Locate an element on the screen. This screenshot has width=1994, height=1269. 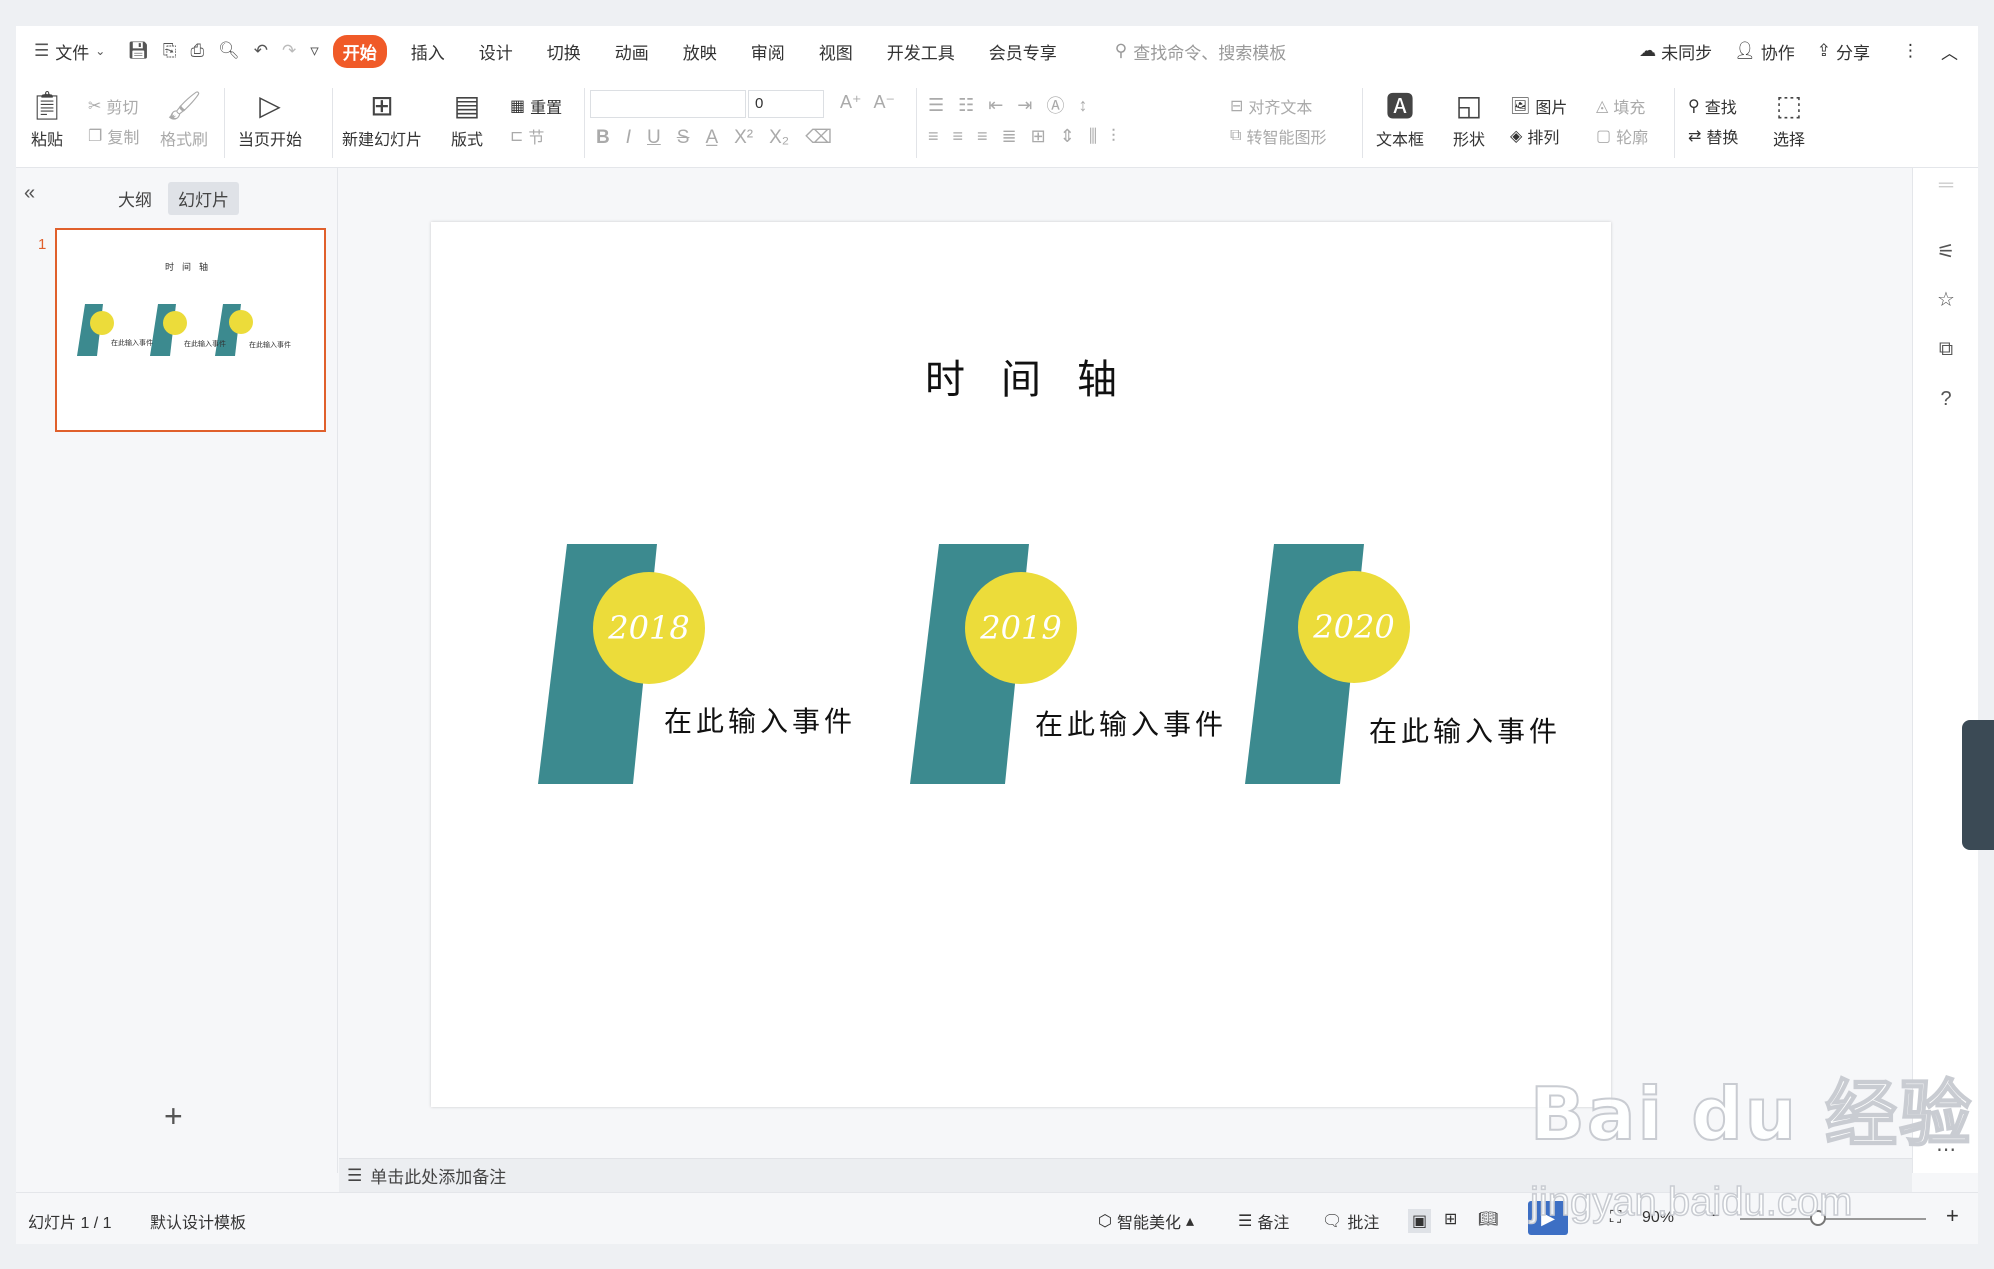
tab-member: 会员专享 is located at coordinates (1023, 51).